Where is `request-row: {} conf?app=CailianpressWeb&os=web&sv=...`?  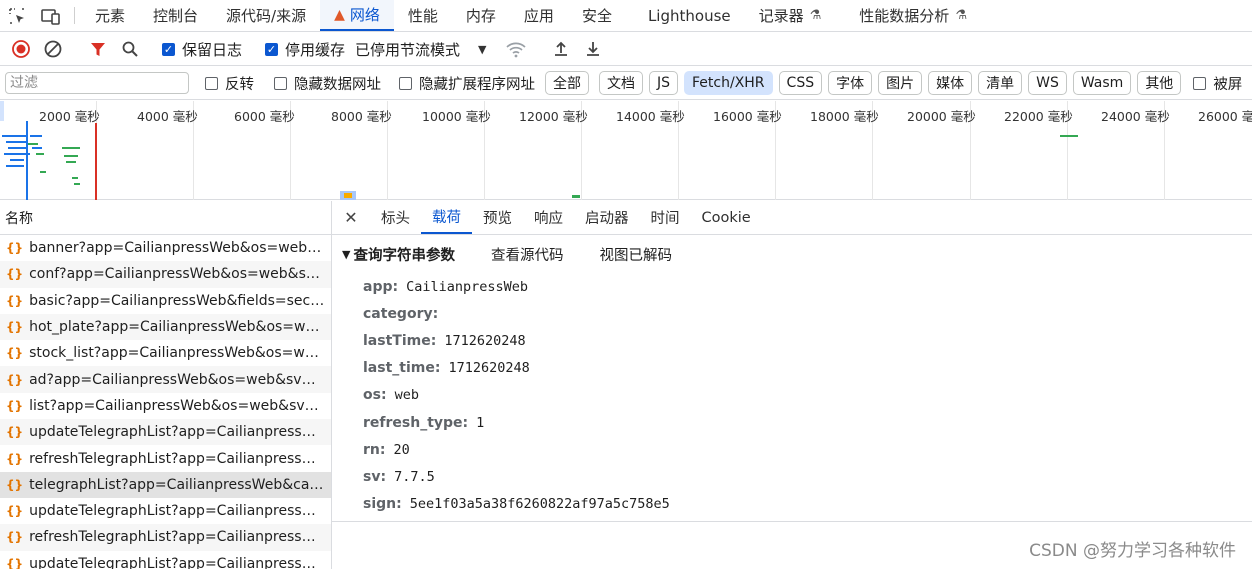 request-row: {} conf?app=CailianpressWeb&os=web&sv=... is located at coordinates (165, 274).